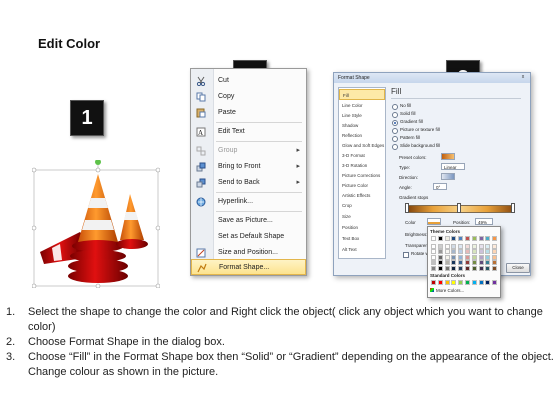  I want to click on direction-dropdown, so click(448, 176).